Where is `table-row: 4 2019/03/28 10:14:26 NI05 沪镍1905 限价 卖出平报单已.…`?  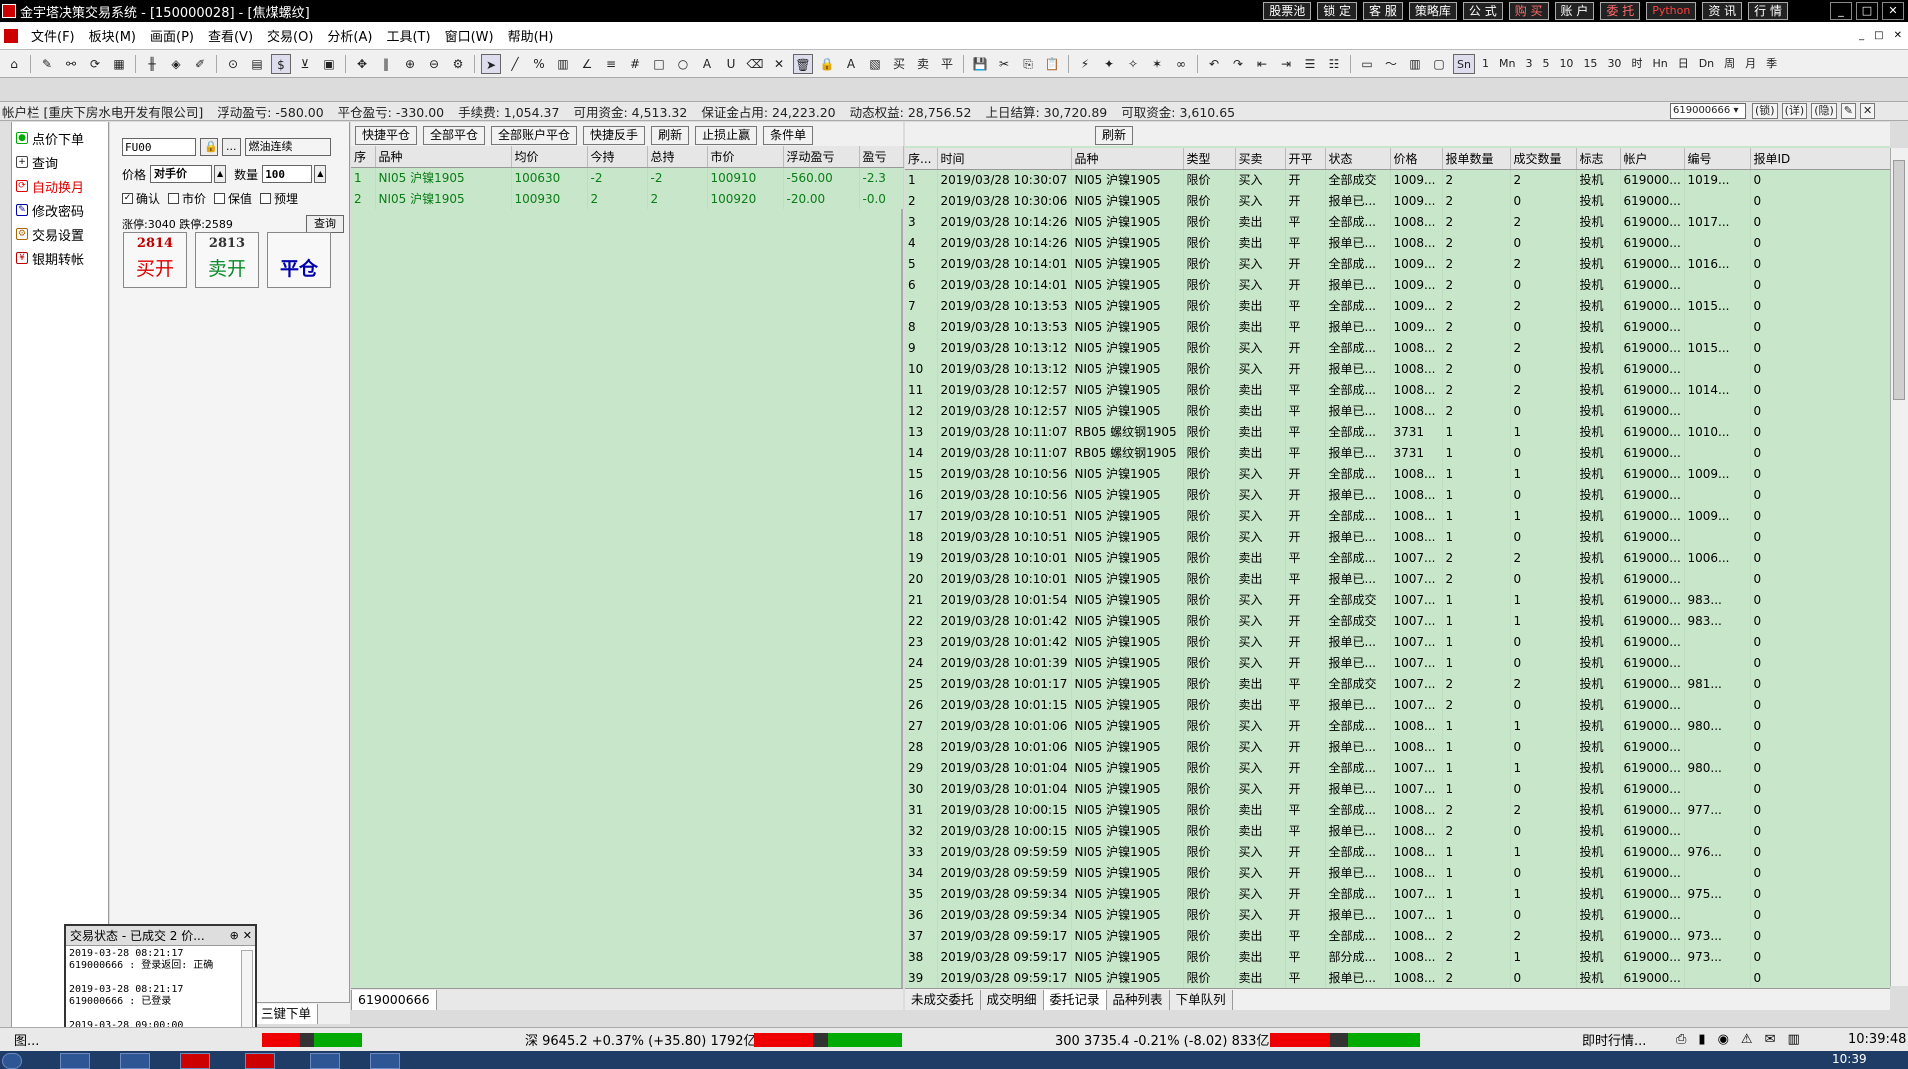 table-row: 4 2019/03/28 10:14:26 NI05 沪镍1905 限价 卖出平报单已.… is located at coordinates (1398, 242).